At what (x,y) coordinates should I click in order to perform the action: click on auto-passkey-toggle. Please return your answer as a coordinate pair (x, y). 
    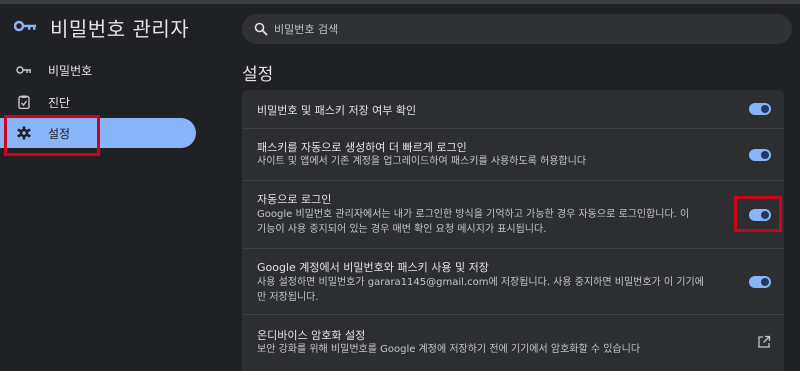
    Looking at the image, I should click on (760, 155).